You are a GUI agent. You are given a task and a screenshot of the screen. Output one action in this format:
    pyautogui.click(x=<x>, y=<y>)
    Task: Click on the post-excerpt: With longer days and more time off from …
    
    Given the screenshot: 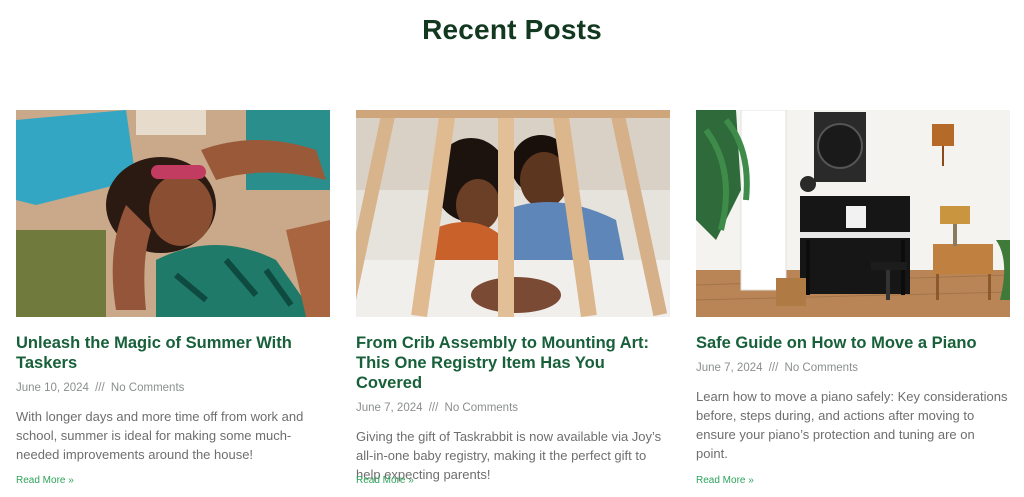 What is the action you would take?
    pyautogui.click(x=160, y=435)
    